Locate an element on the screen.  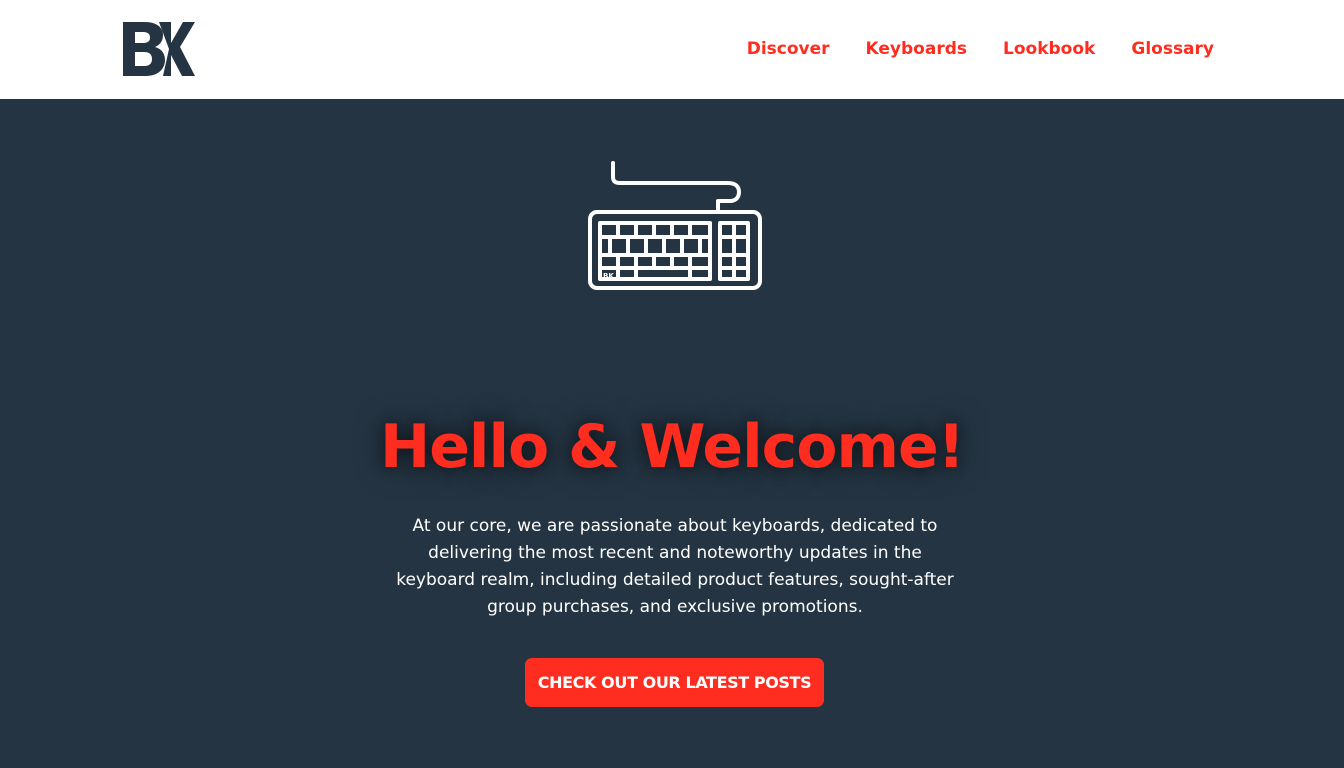
nav-keyboards: Keyboards is located at coordinates (916, 49).